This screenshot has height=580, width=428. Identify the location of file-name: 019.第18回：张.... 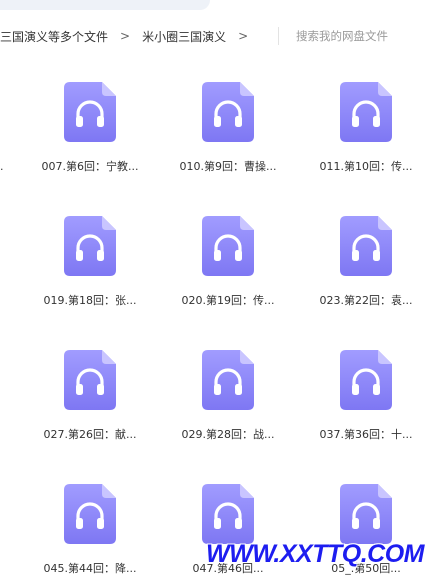
(90, 300).